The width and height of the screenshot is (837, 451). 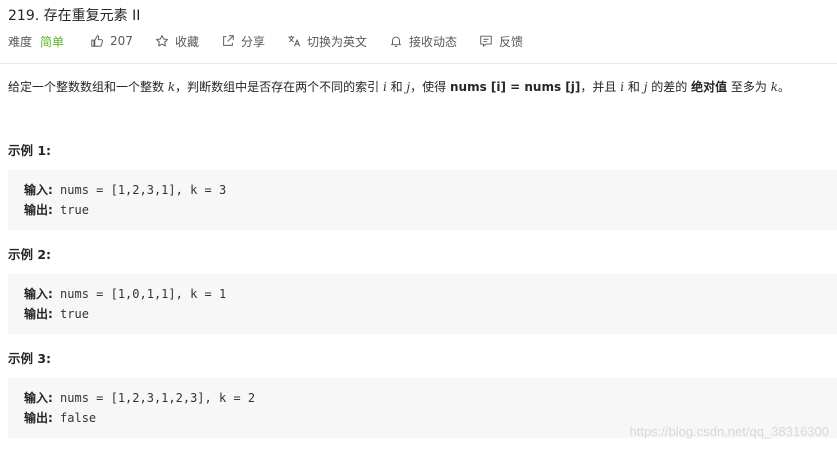 I want to click on problem-title: 219. 存在重复元素 II, so click(x=74, y=16).